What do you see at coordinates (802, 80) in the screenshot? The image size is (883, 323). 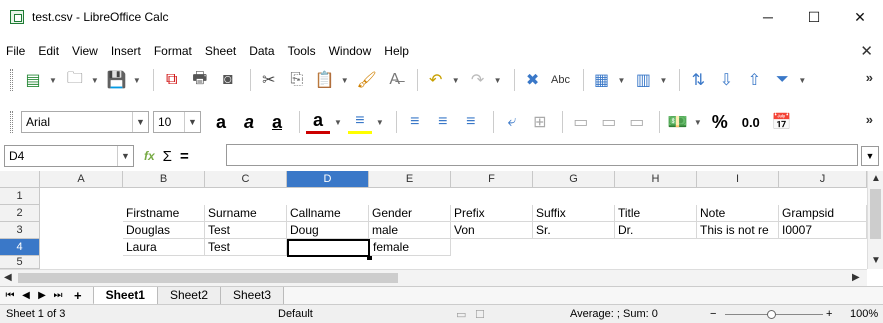 I see `autofilter-dropdown-icon: ▼` at bounding box center [802, 80].